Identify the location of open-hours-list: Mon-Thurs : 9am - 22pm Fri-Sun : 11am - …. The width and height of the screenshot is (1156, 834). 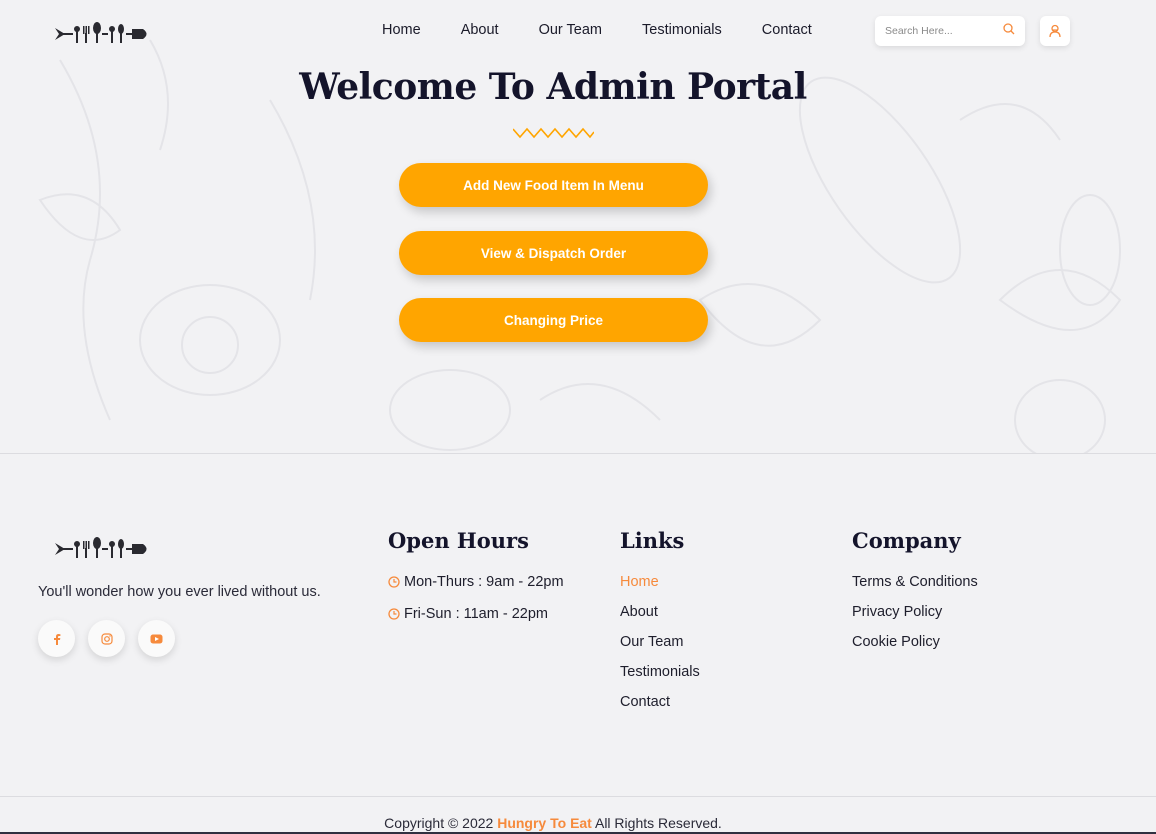
(476, 598).